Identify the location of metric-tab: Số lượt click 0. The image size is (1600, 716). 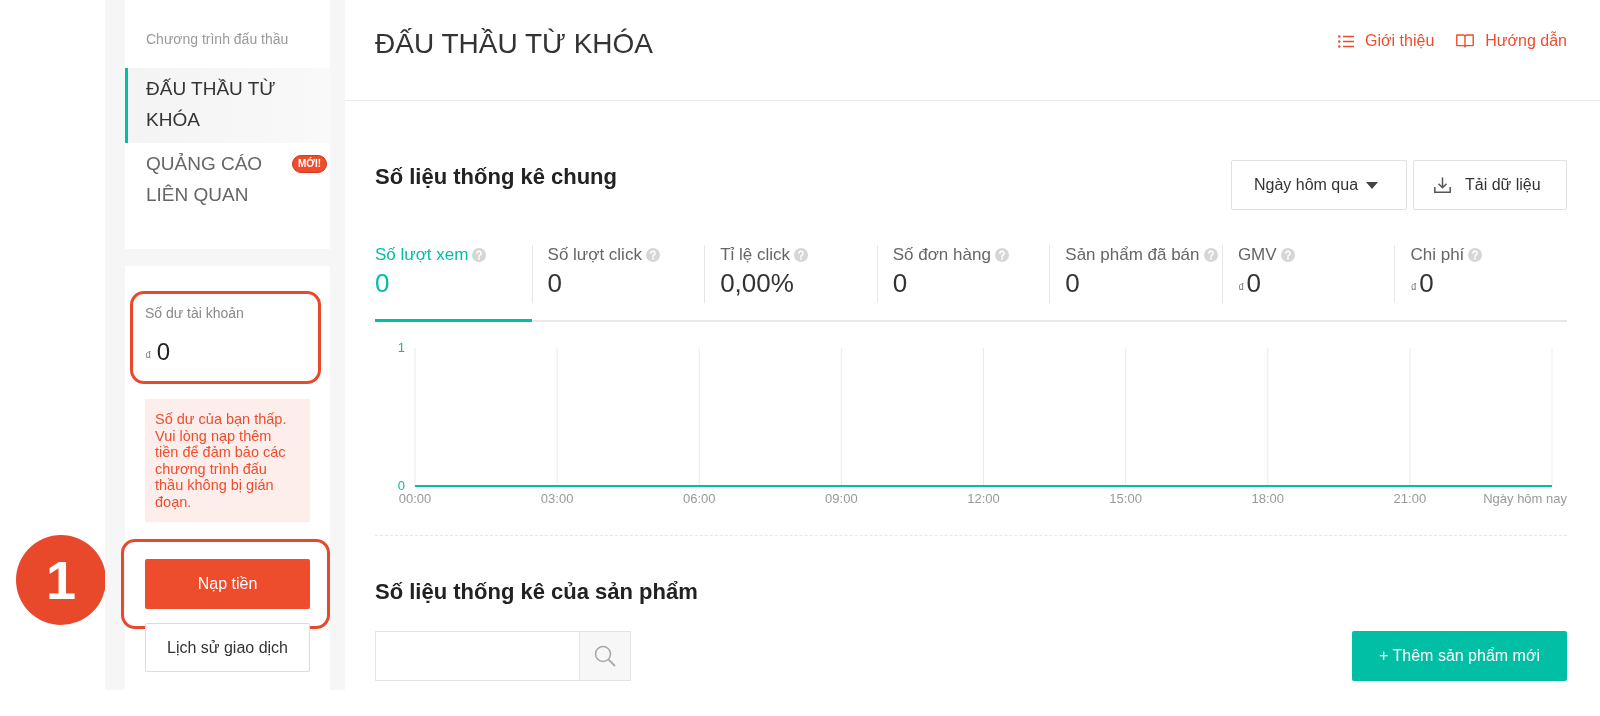
(618, 283).